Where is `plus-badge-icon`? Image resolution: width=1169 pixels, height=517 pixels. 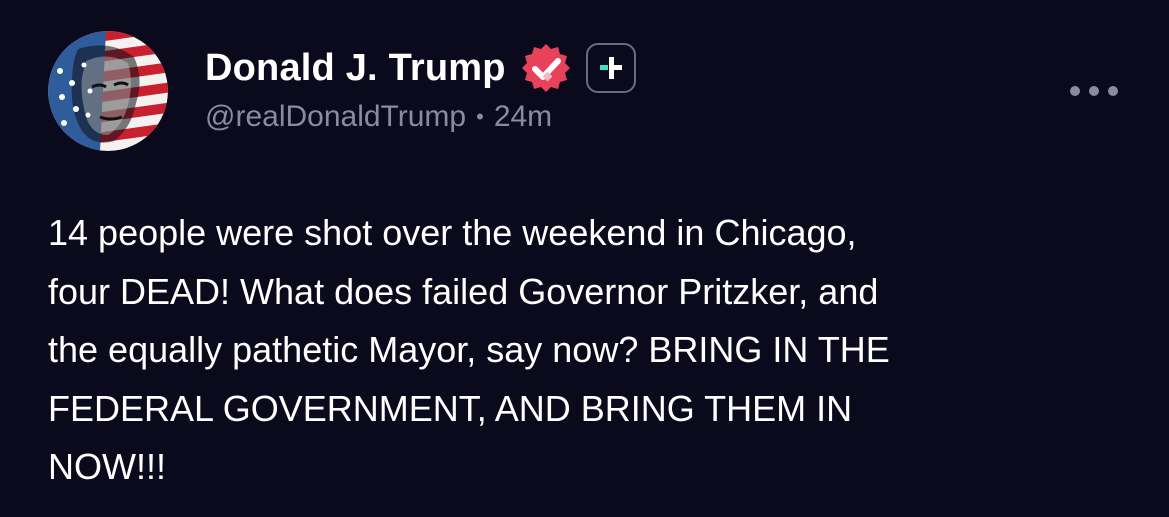 plus-badge-icon is located at coordinates (610, 68).